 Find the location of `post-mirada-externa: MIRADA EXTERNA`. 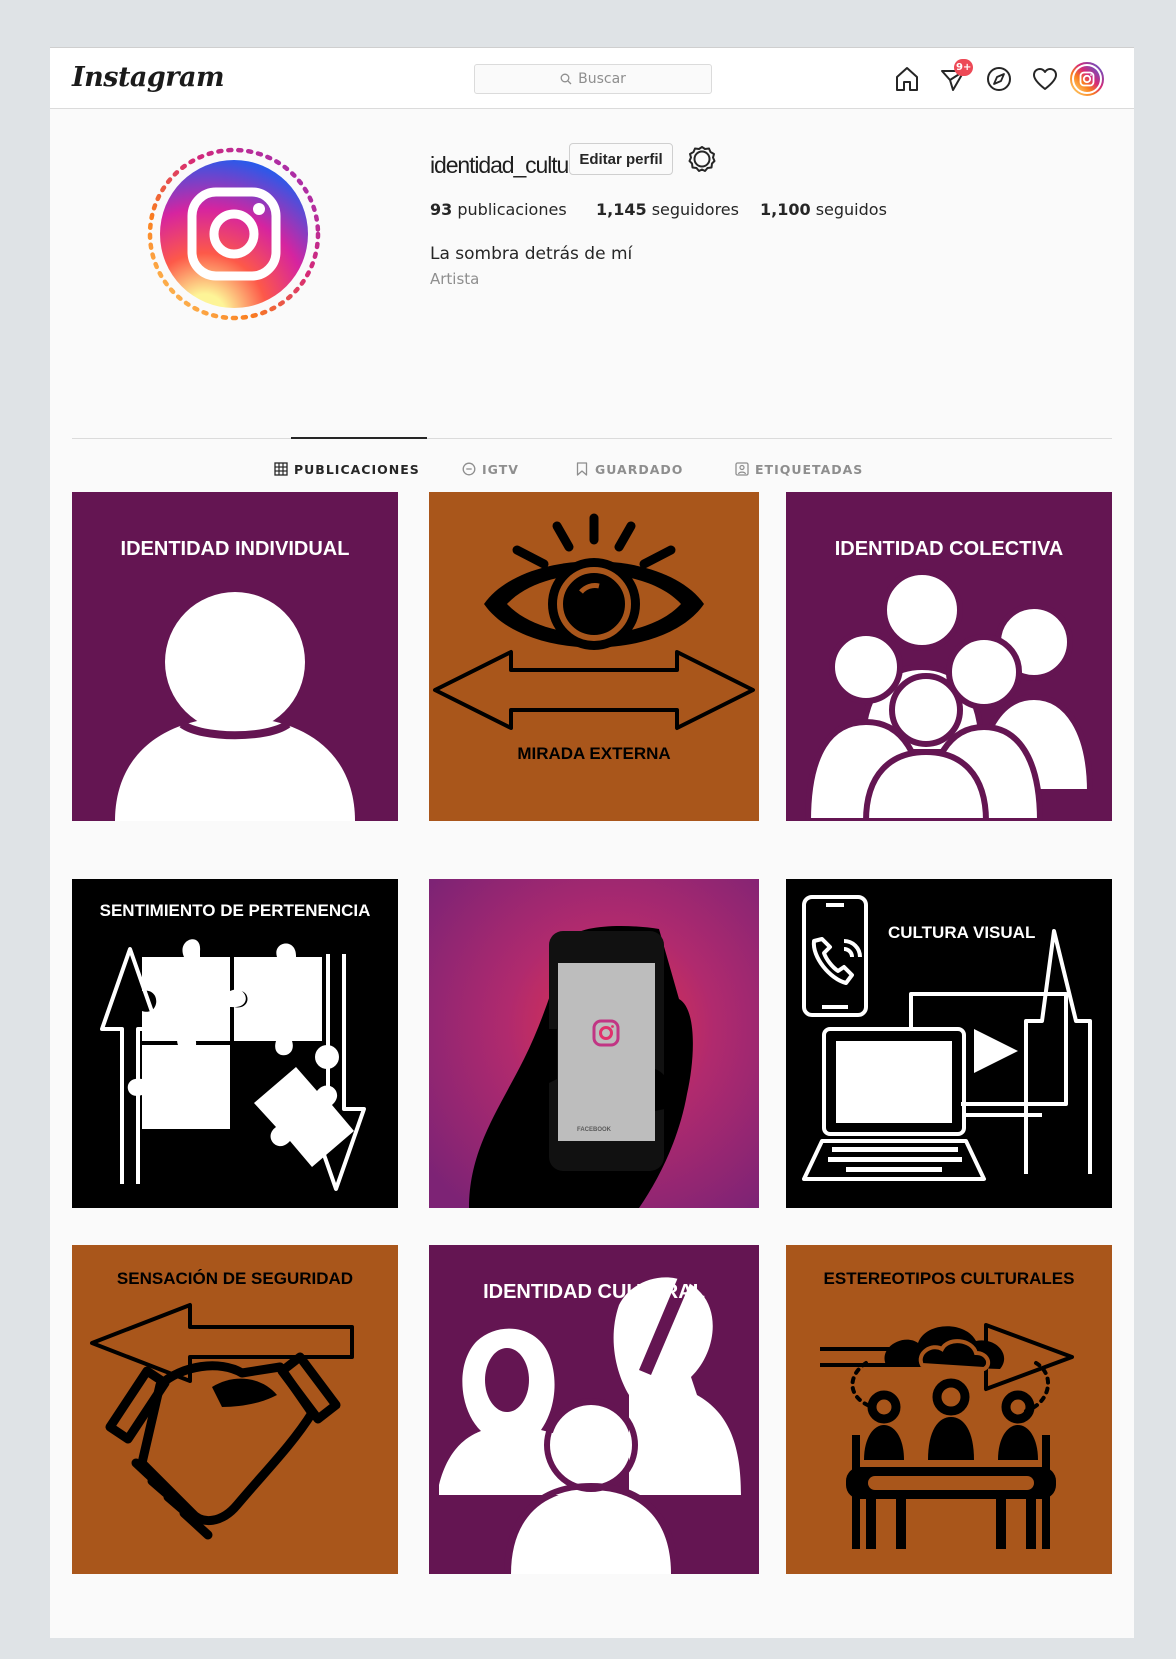

post-mirada-externa: MIRADA EXTERNA is located at coordinates (594, 656).